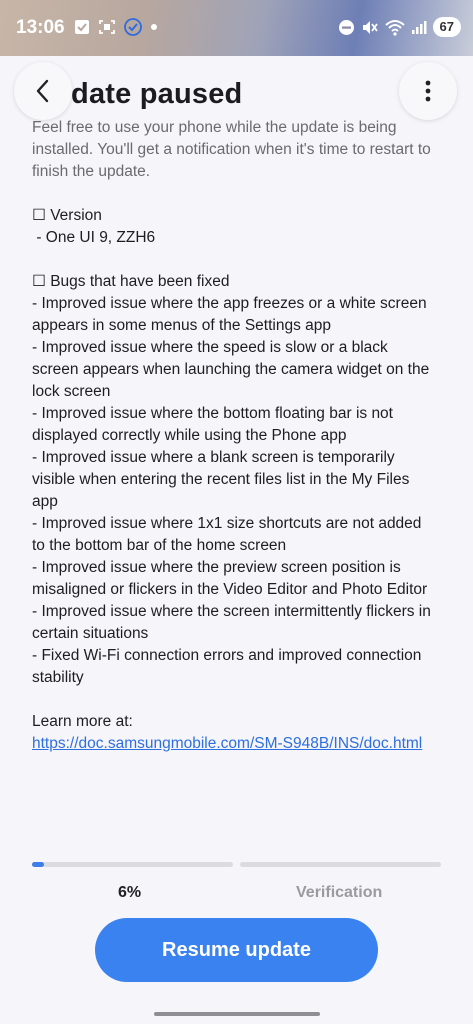 This screenshot has width=473, height=1024. I want to click on wifi-icon, so click(394, 27).